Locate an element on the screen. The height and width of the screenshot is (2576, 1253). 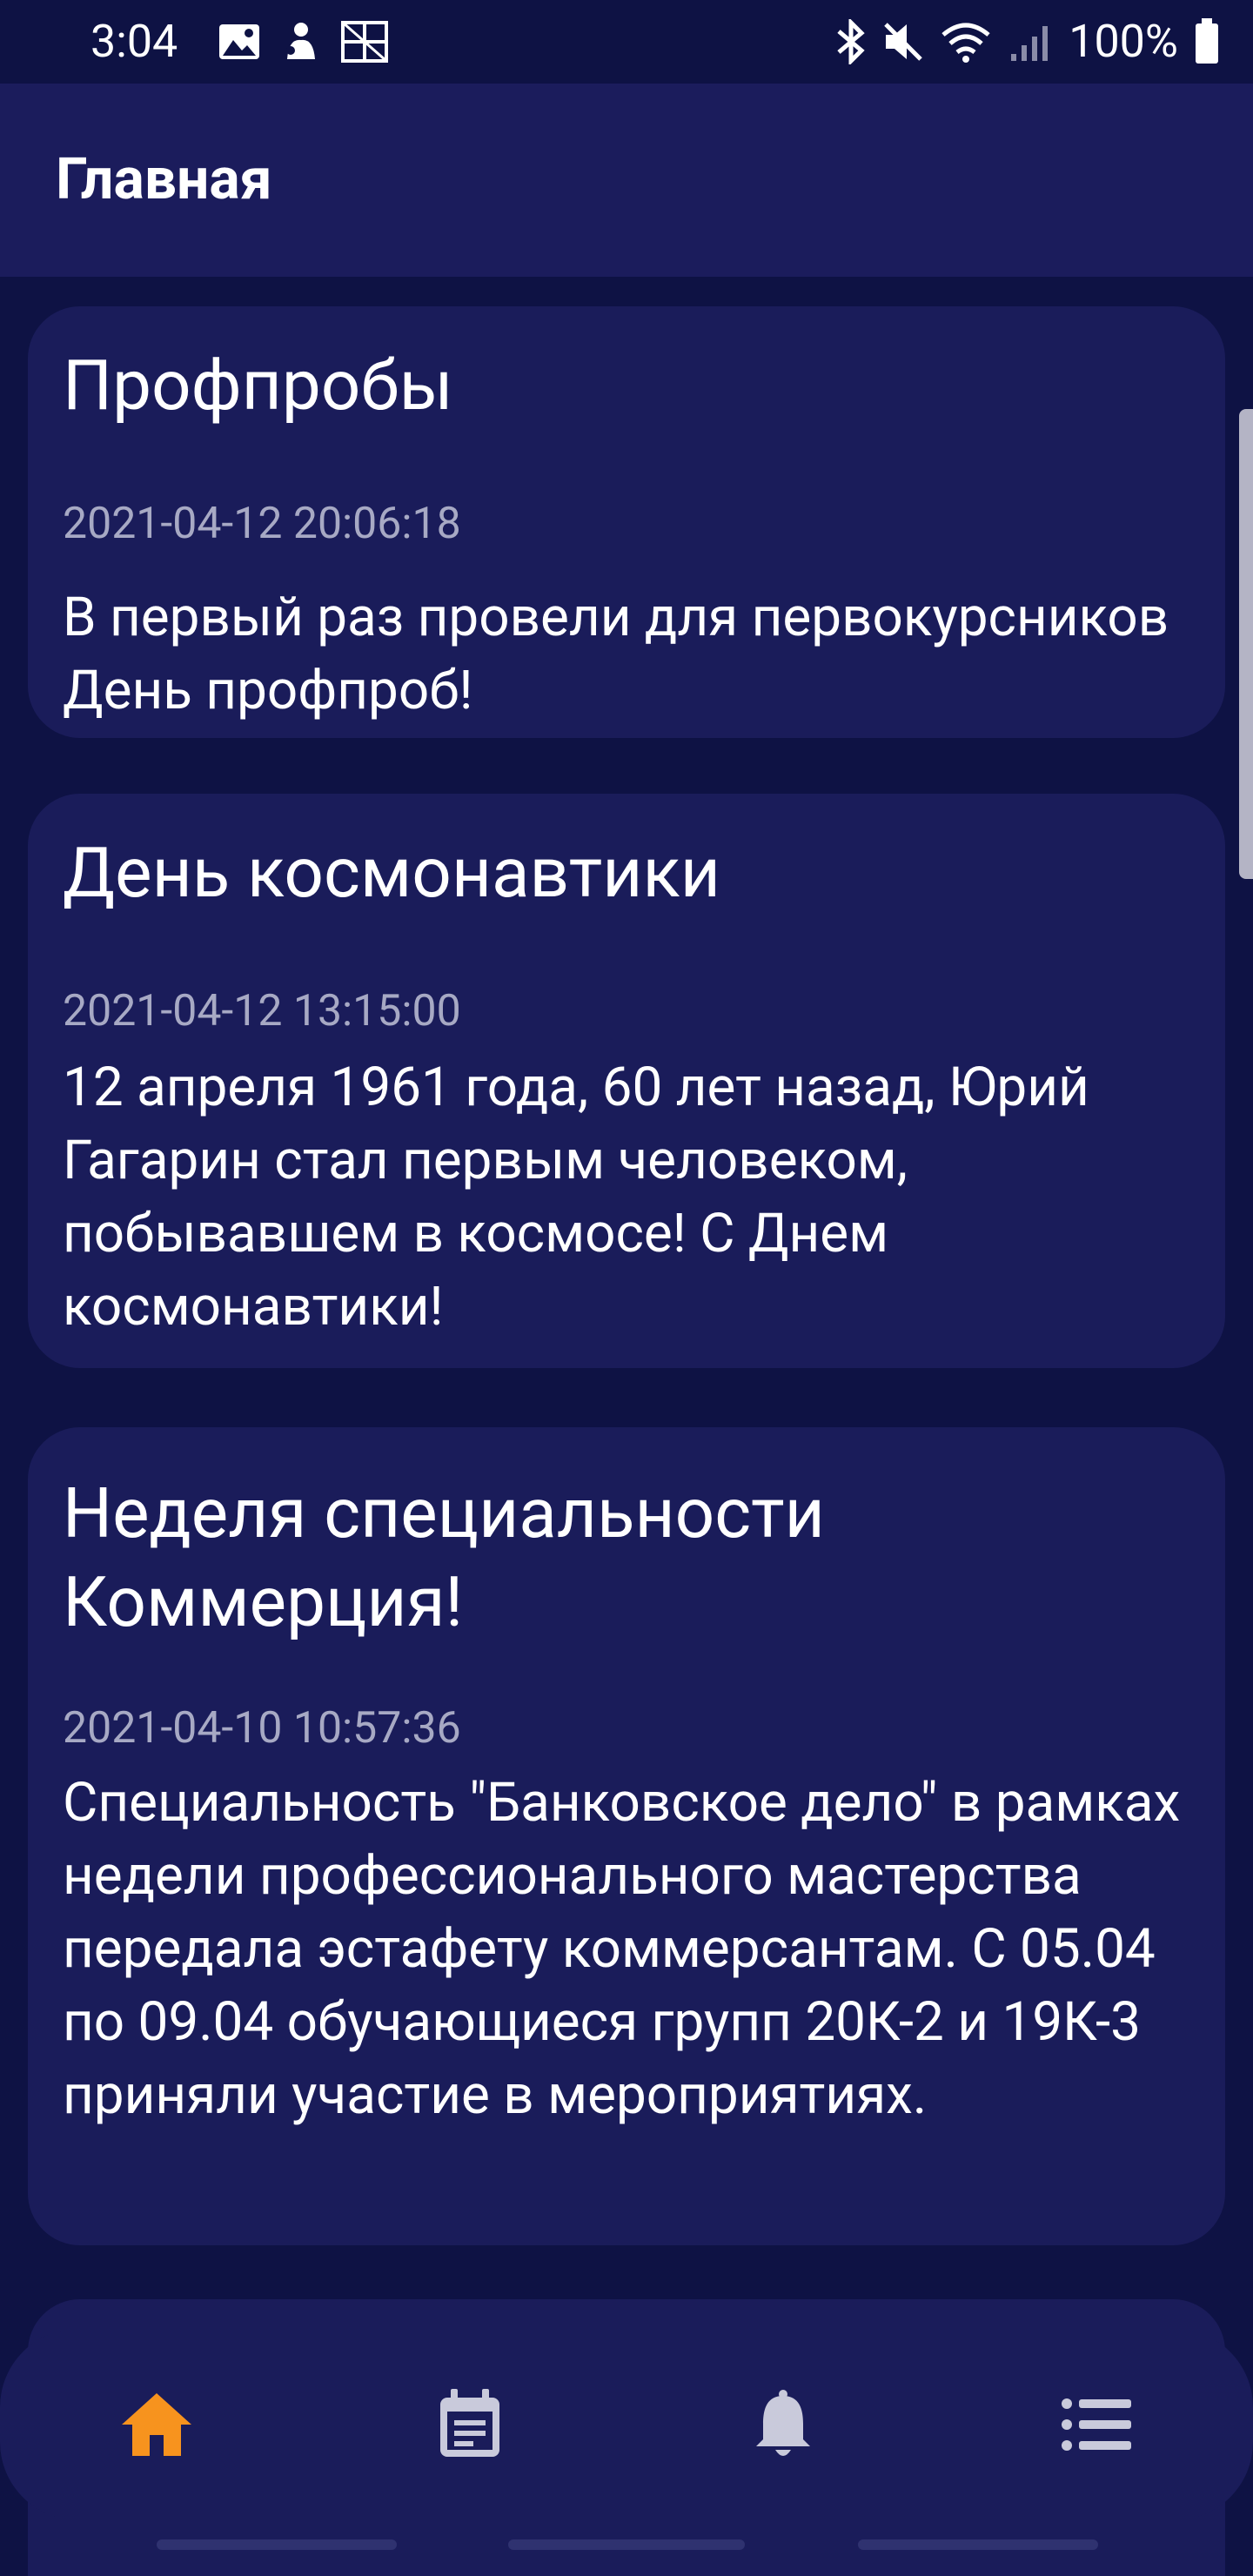
news-title: Неделя специальности Коммерция! is located at coordinates (444, 1557).